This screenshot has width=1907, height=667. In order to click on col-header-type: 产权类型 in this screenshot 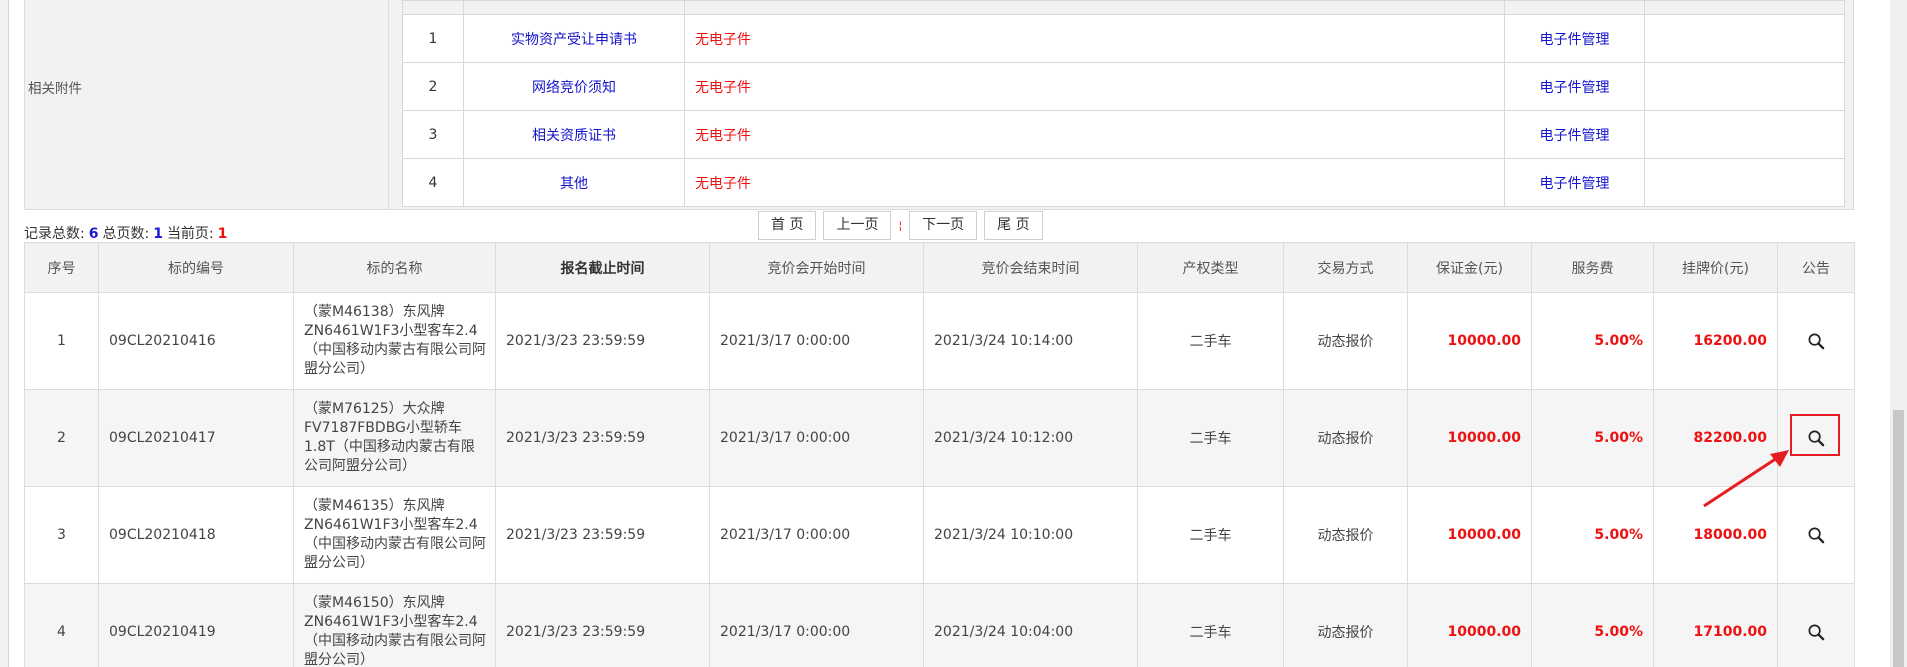, I will do `click(1210, 267)`.